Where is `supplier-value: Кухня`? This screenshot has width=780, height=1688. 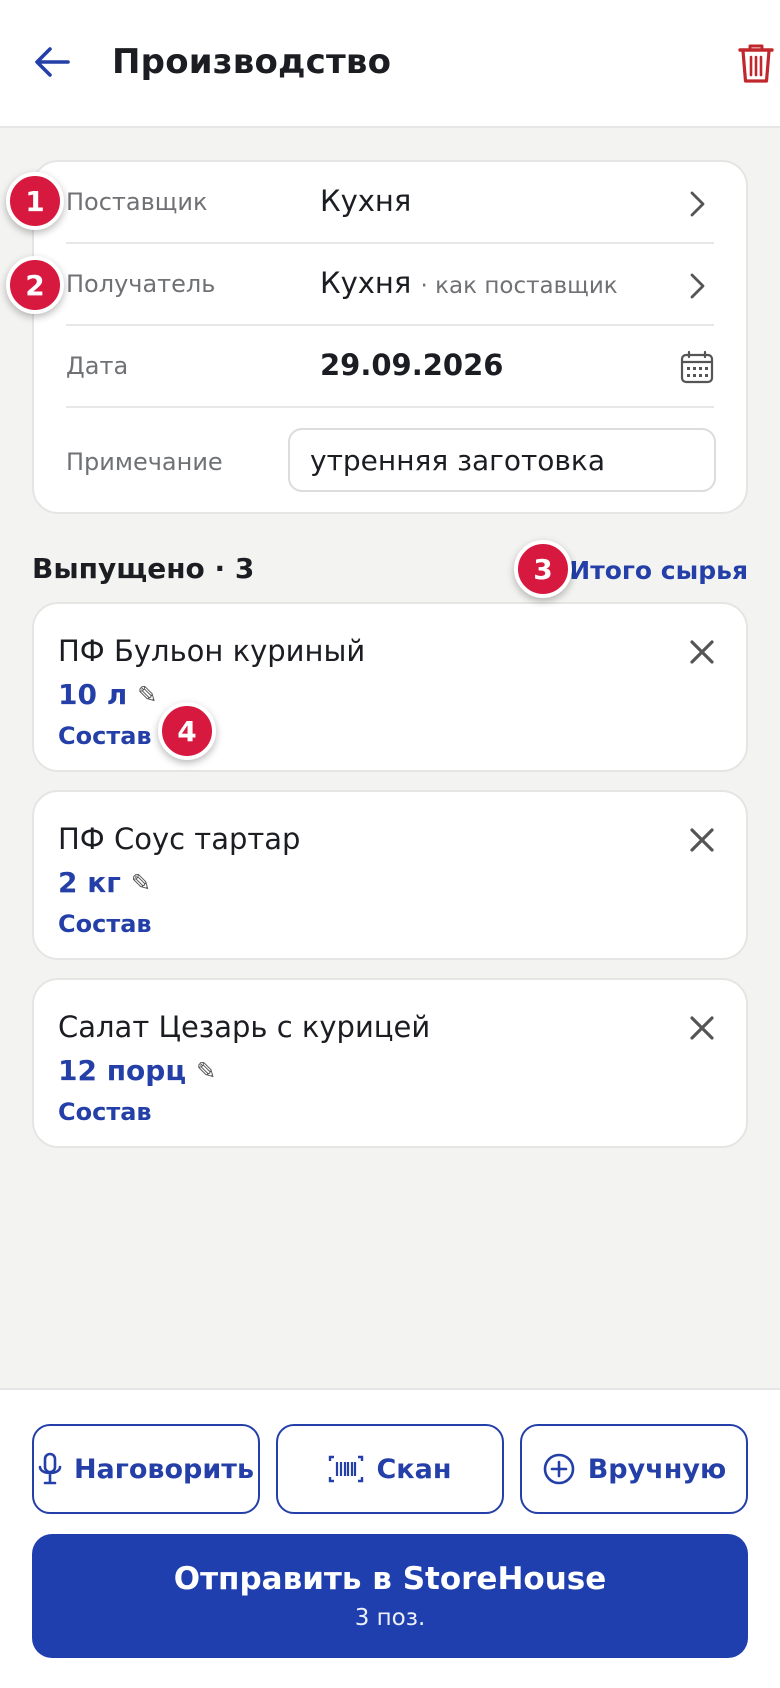 supplier-value: Кухня is located at coordinates (366, 201).